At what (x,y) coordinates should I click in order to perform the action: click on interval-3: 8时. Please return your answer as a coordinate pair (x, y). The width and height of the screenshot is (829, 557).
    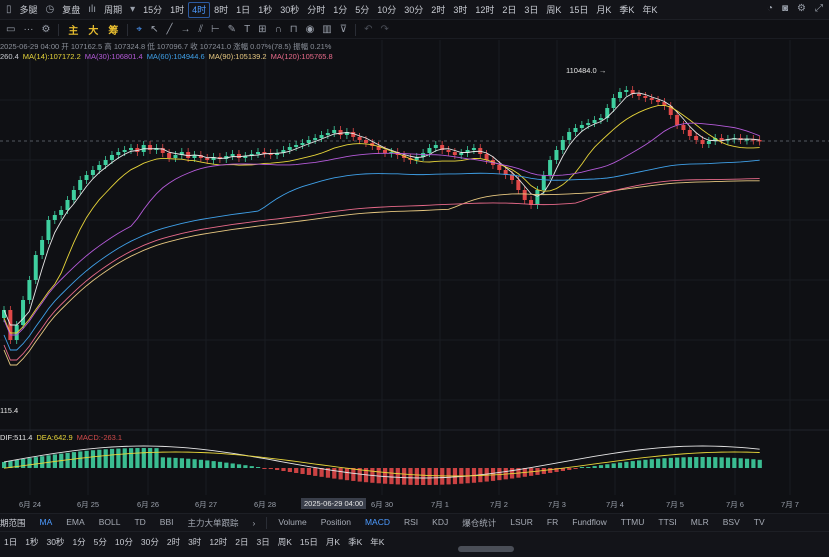
    Looking at the image, I should click on (221, 10).